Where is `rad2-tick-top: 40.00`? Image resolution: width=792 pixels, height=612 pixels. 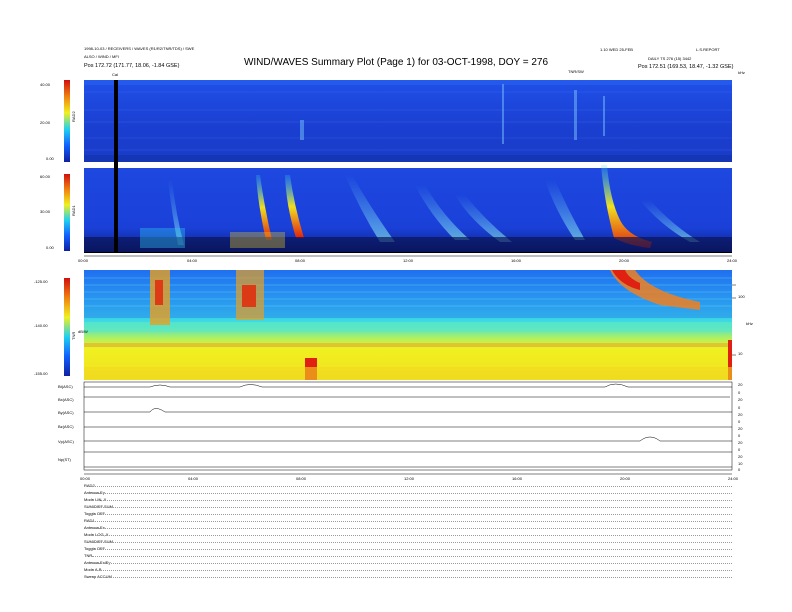
rad2-tick-top: 40.00 is located at coordinates (45, 84).